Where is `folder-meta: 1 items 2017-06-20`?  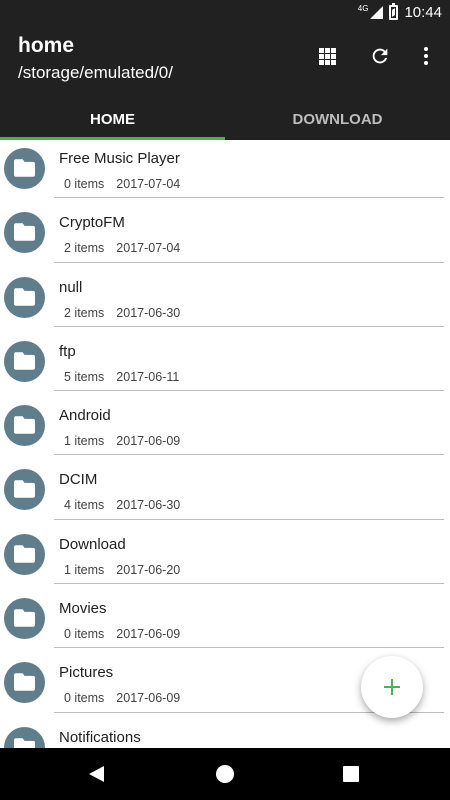
folder-meta: 1 items 2017-06-20 is located at coordinates (122, 570).